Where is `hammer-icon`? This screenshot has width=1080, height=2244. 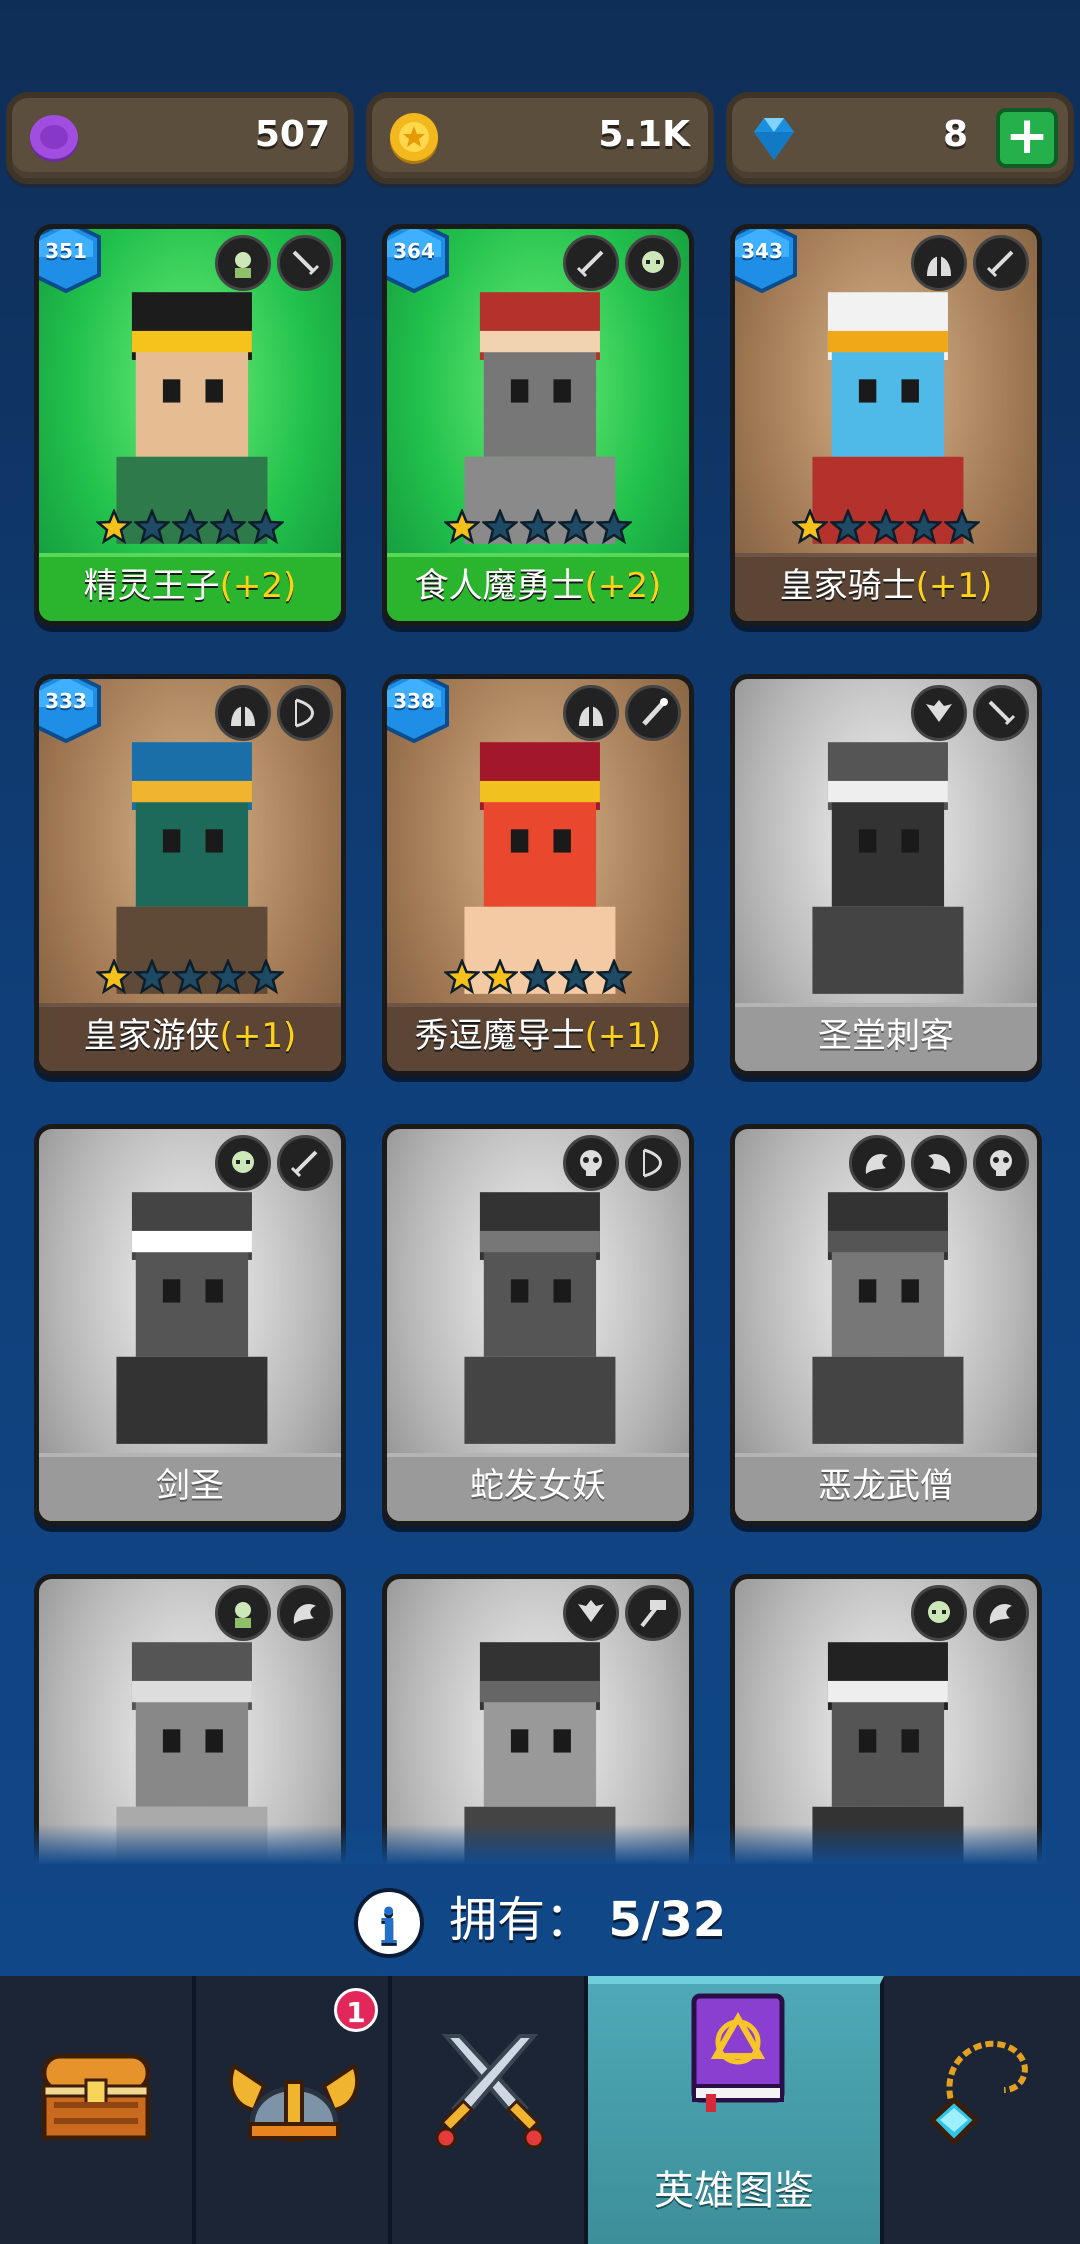
hammer-icon is located at coordinates (653, 1613).